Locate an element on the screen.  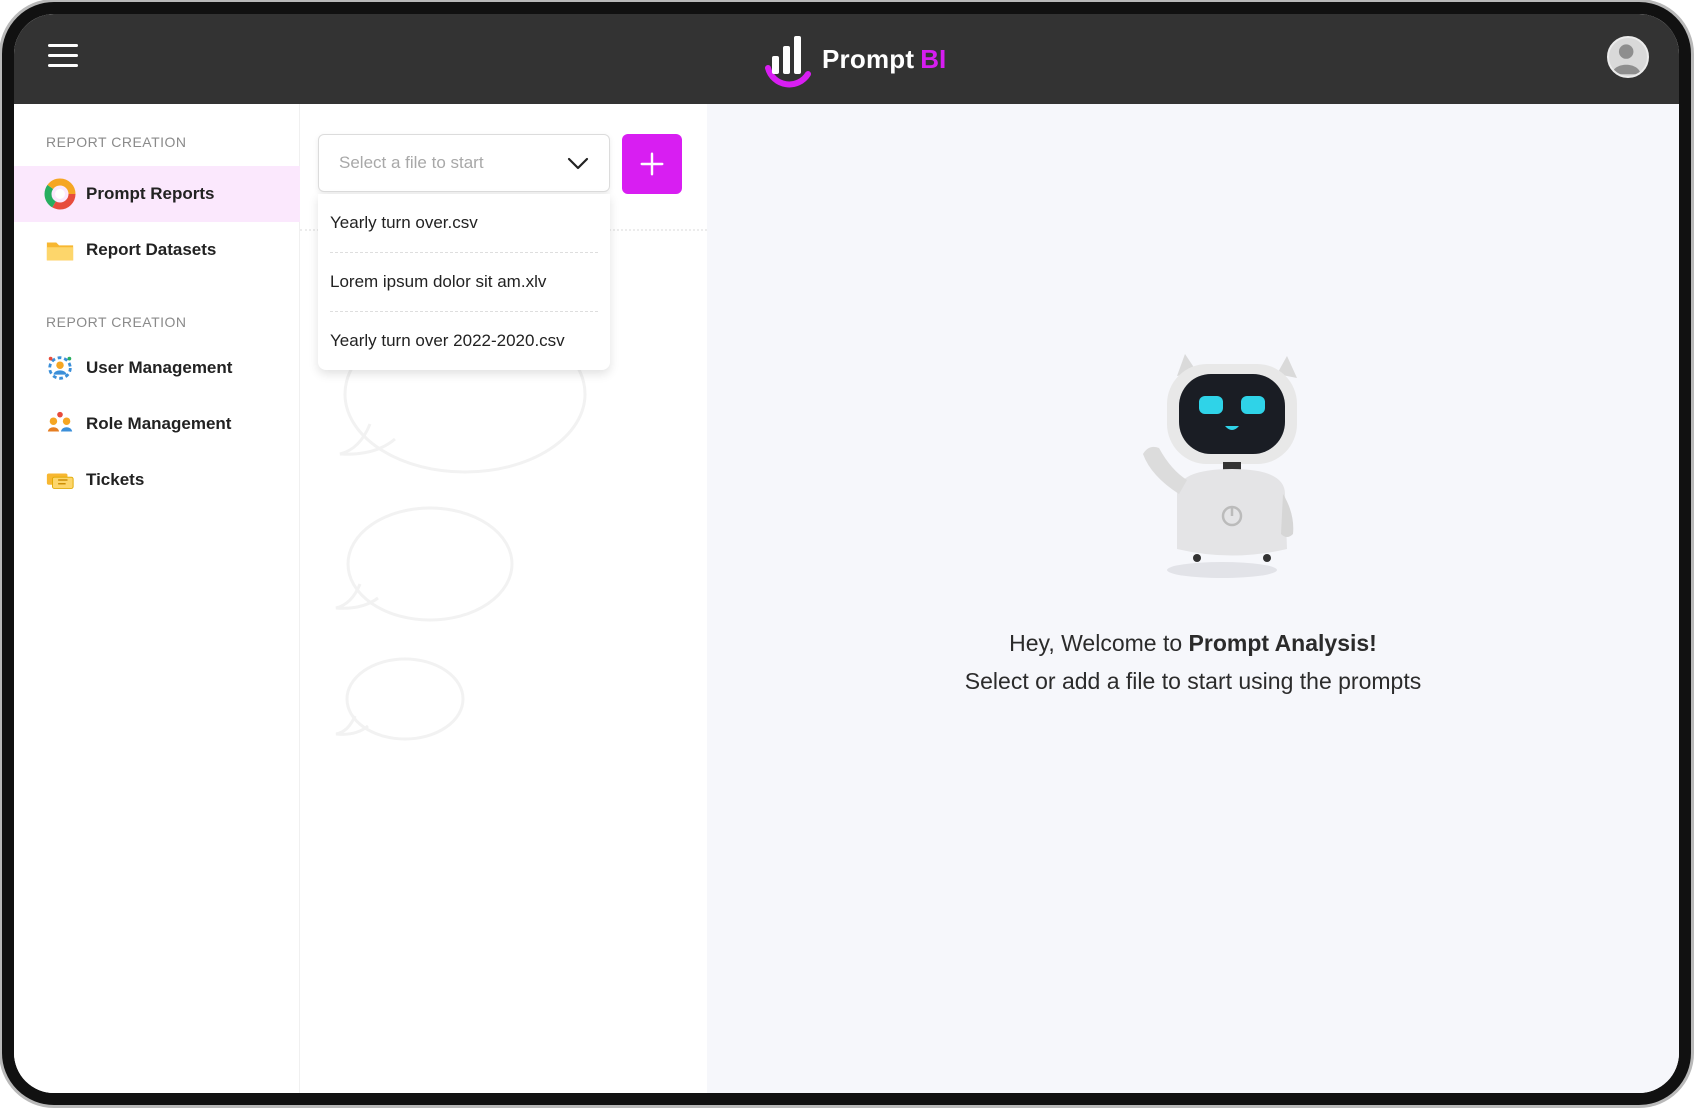
file-option: Lorem ipsum dolor sit am.xlv is located at coordinates (464, 282).